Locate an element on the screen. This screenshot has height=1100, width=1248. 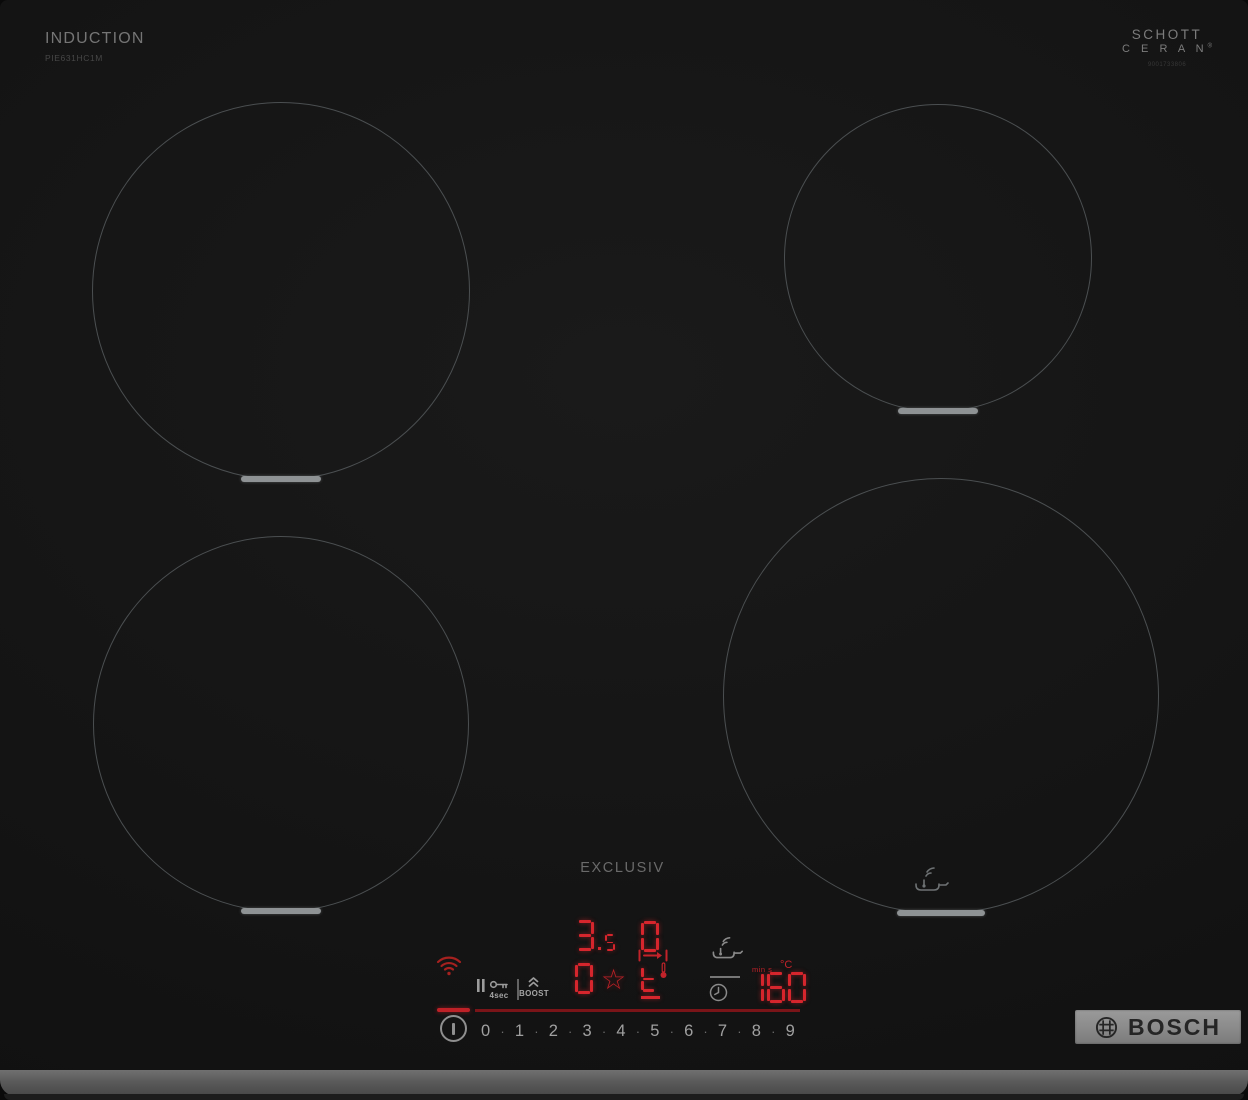
key-icon is located at coordinates (499, 984).